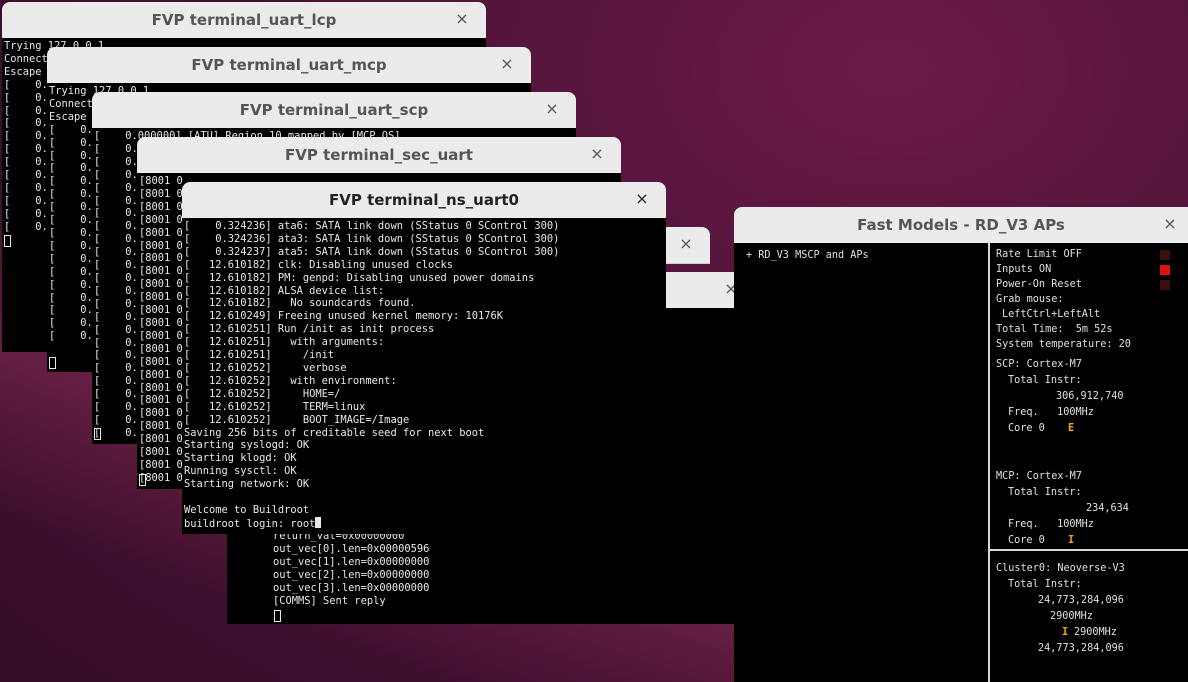 The image size is (1188, 682). Describe the element at coordinates (1090, 396) in the screenshot. I see `scp-total-instr-value: 306,912,740` at that location.